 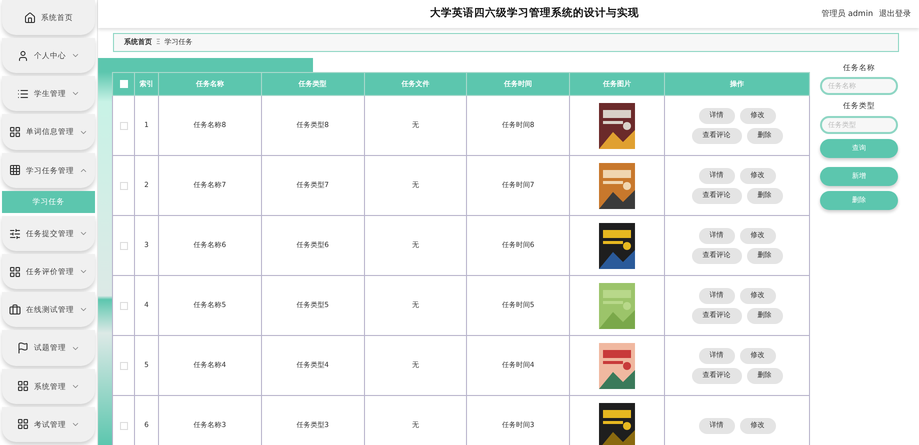 I want to click on briefcase-icon, so click(x=15, y=310).